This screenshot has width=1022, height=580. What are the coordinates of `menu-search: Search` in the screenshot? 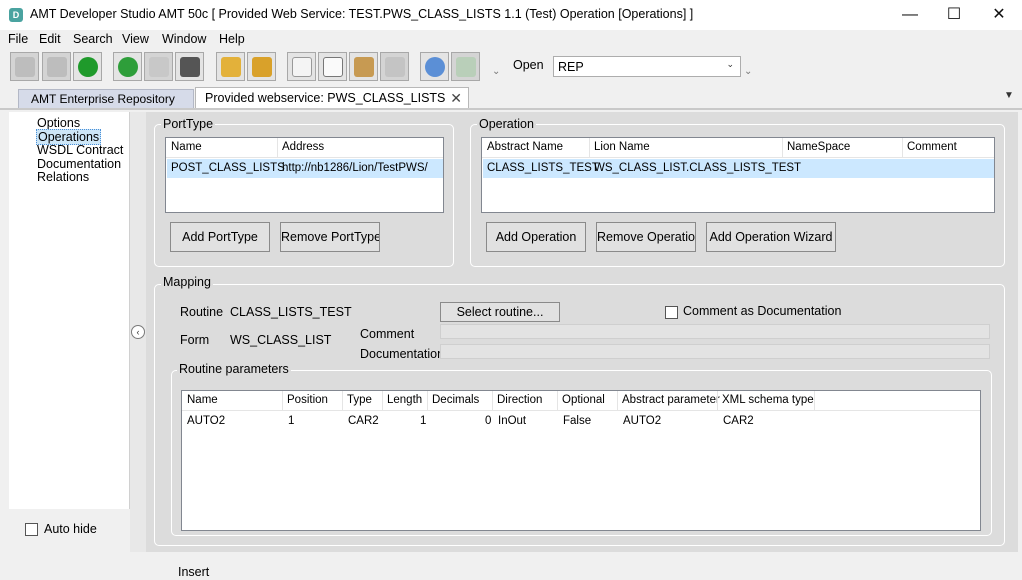 It's located at (93, 39).